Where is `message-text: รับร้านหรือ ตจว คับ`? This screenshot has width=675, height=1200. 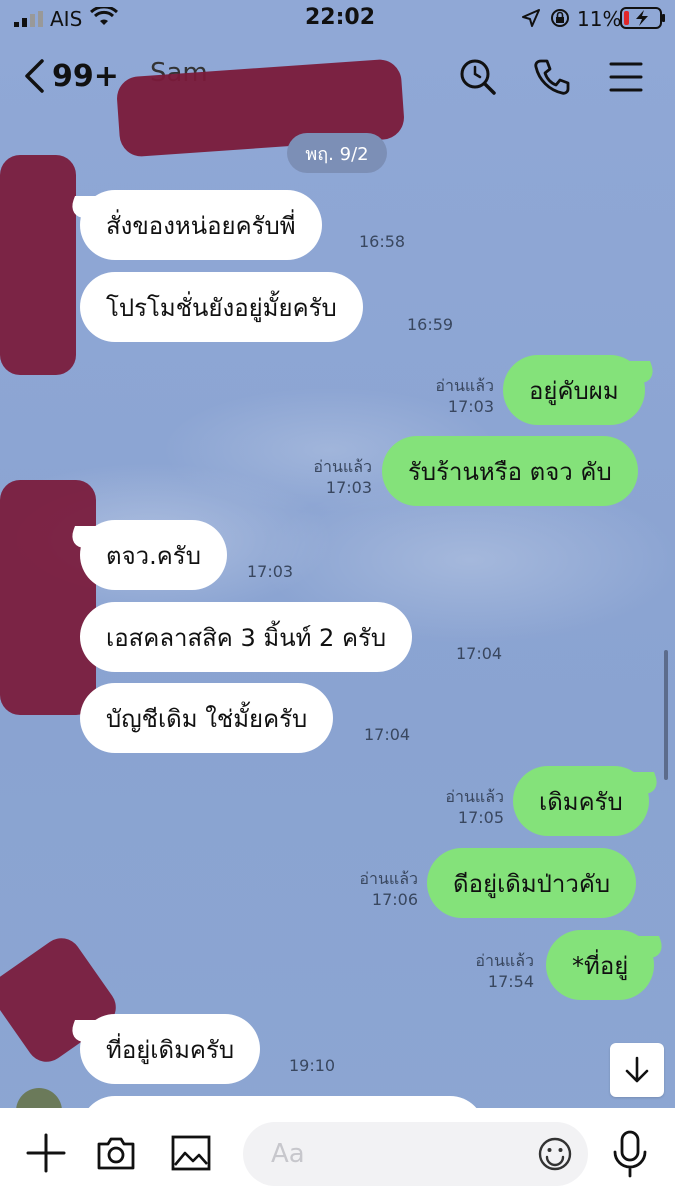
message-text: รับร้านหรือ ตจว คับ is located at coordinates (510, 471).